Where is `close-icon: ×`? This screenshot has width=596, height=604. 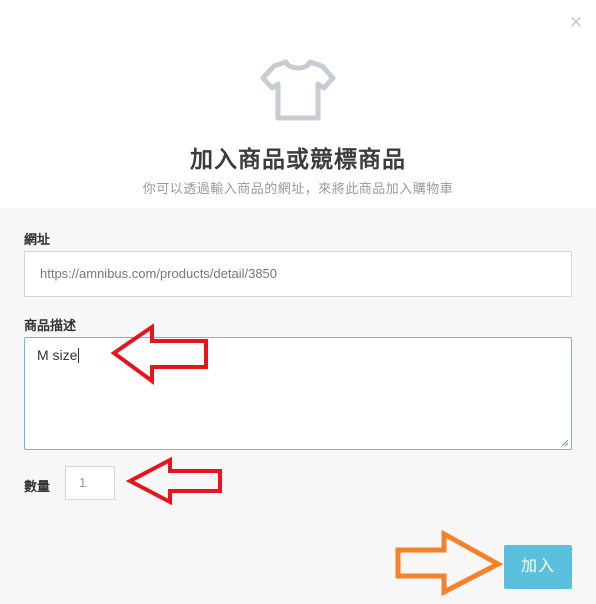 close-icon: × is located at coordinates (576, 22).